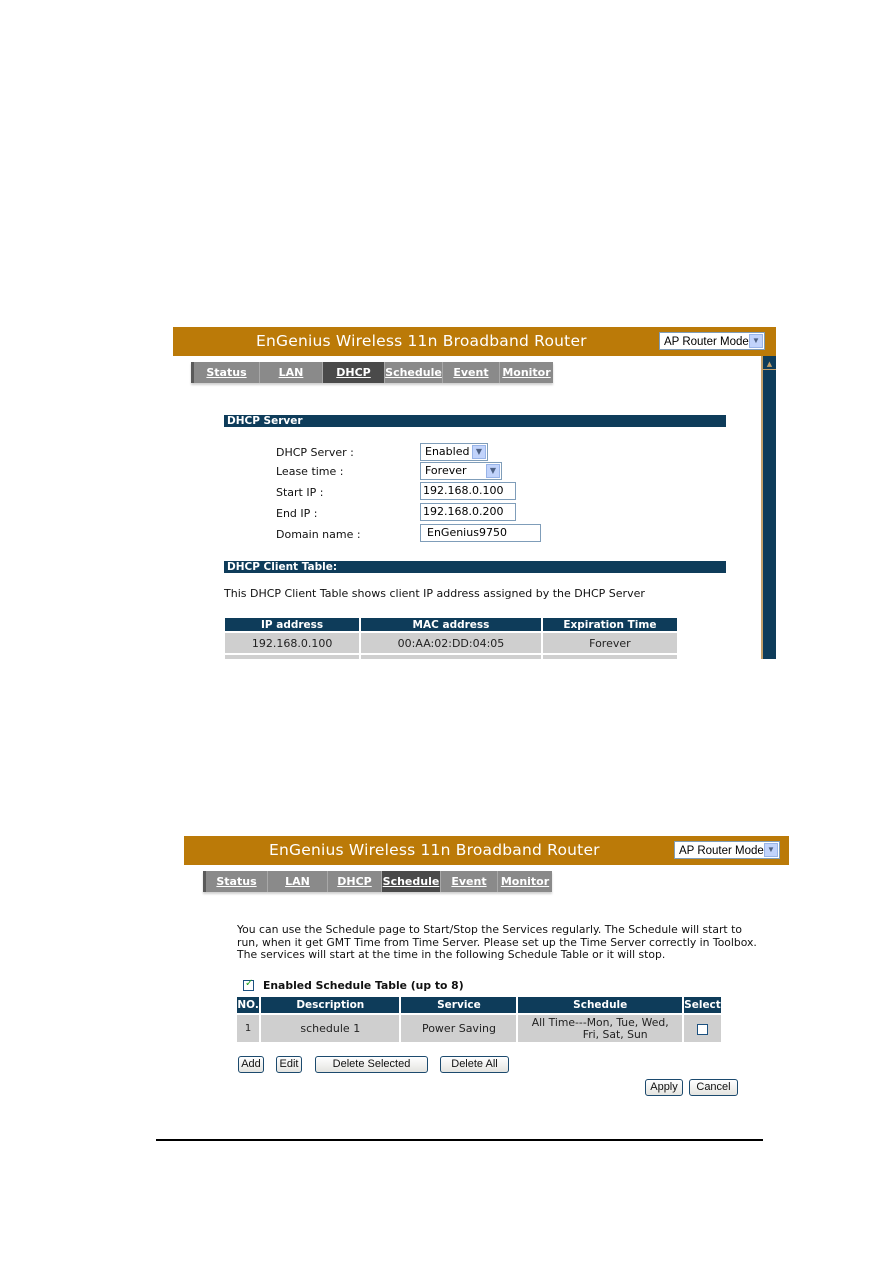  I want to click on column-header-select: Select, so click(702, 1005).